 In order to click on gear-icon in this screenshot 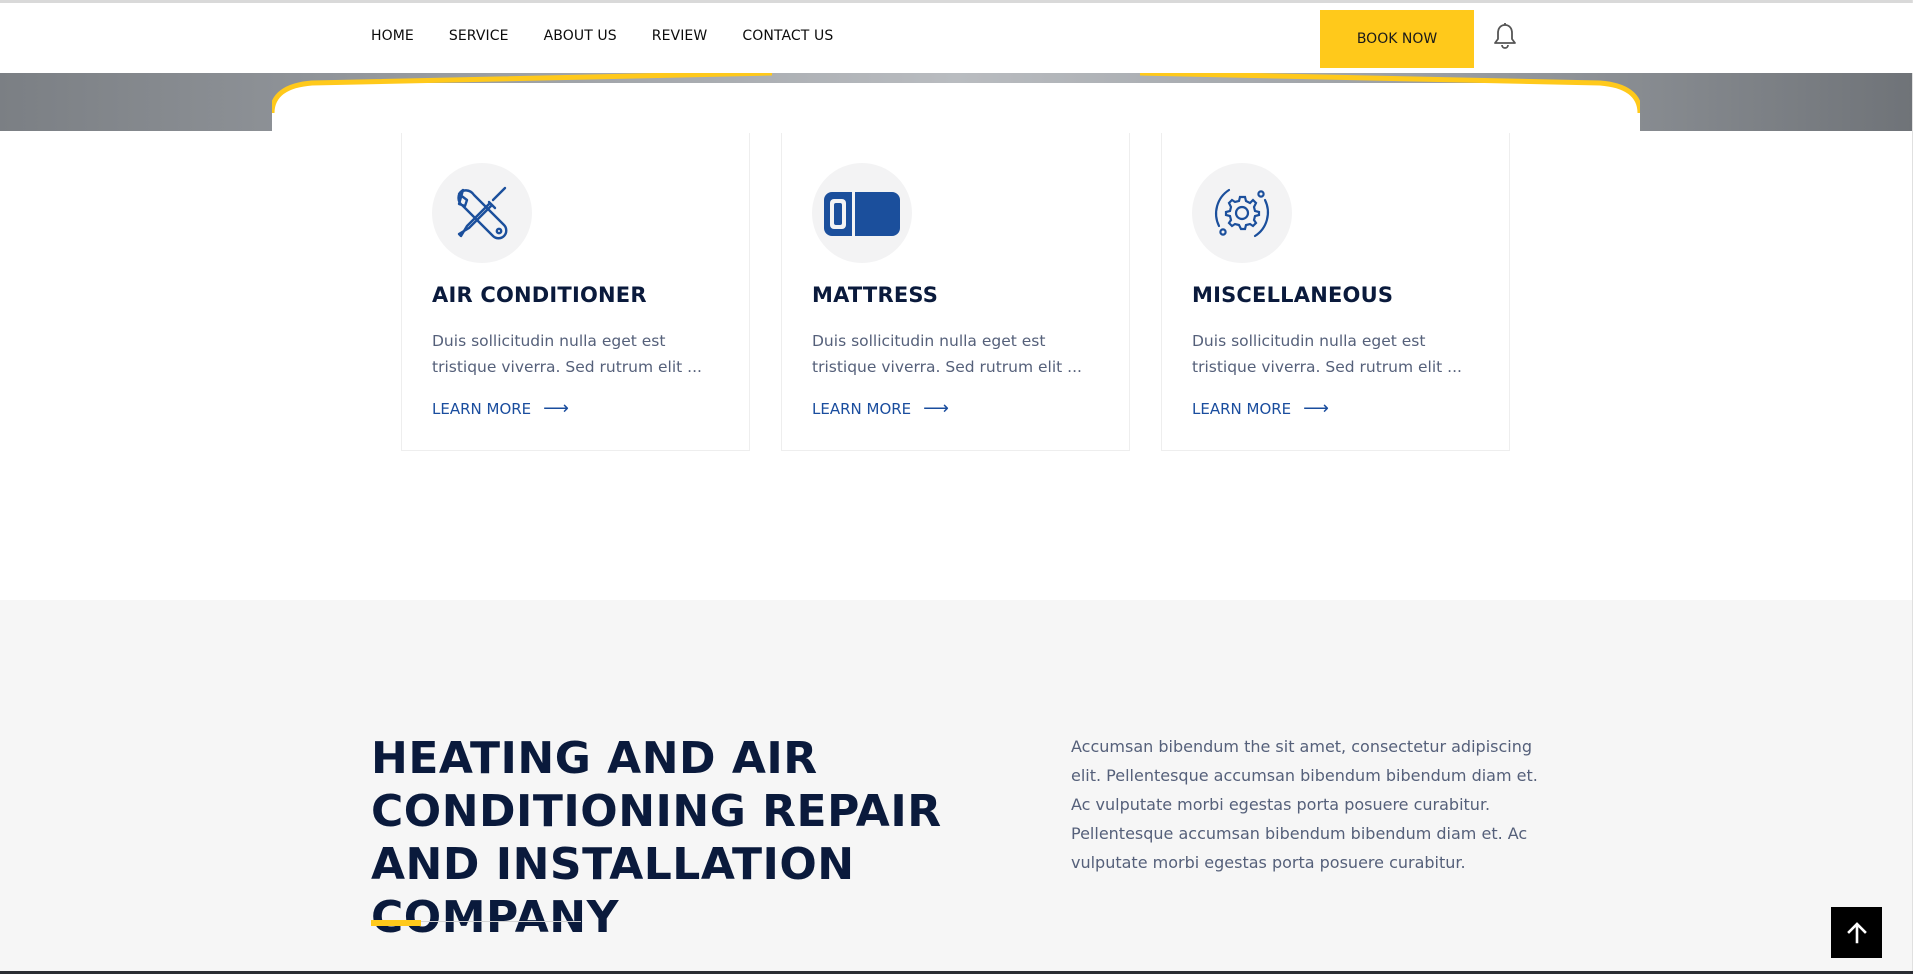, I will do `click(1242, 213)`.